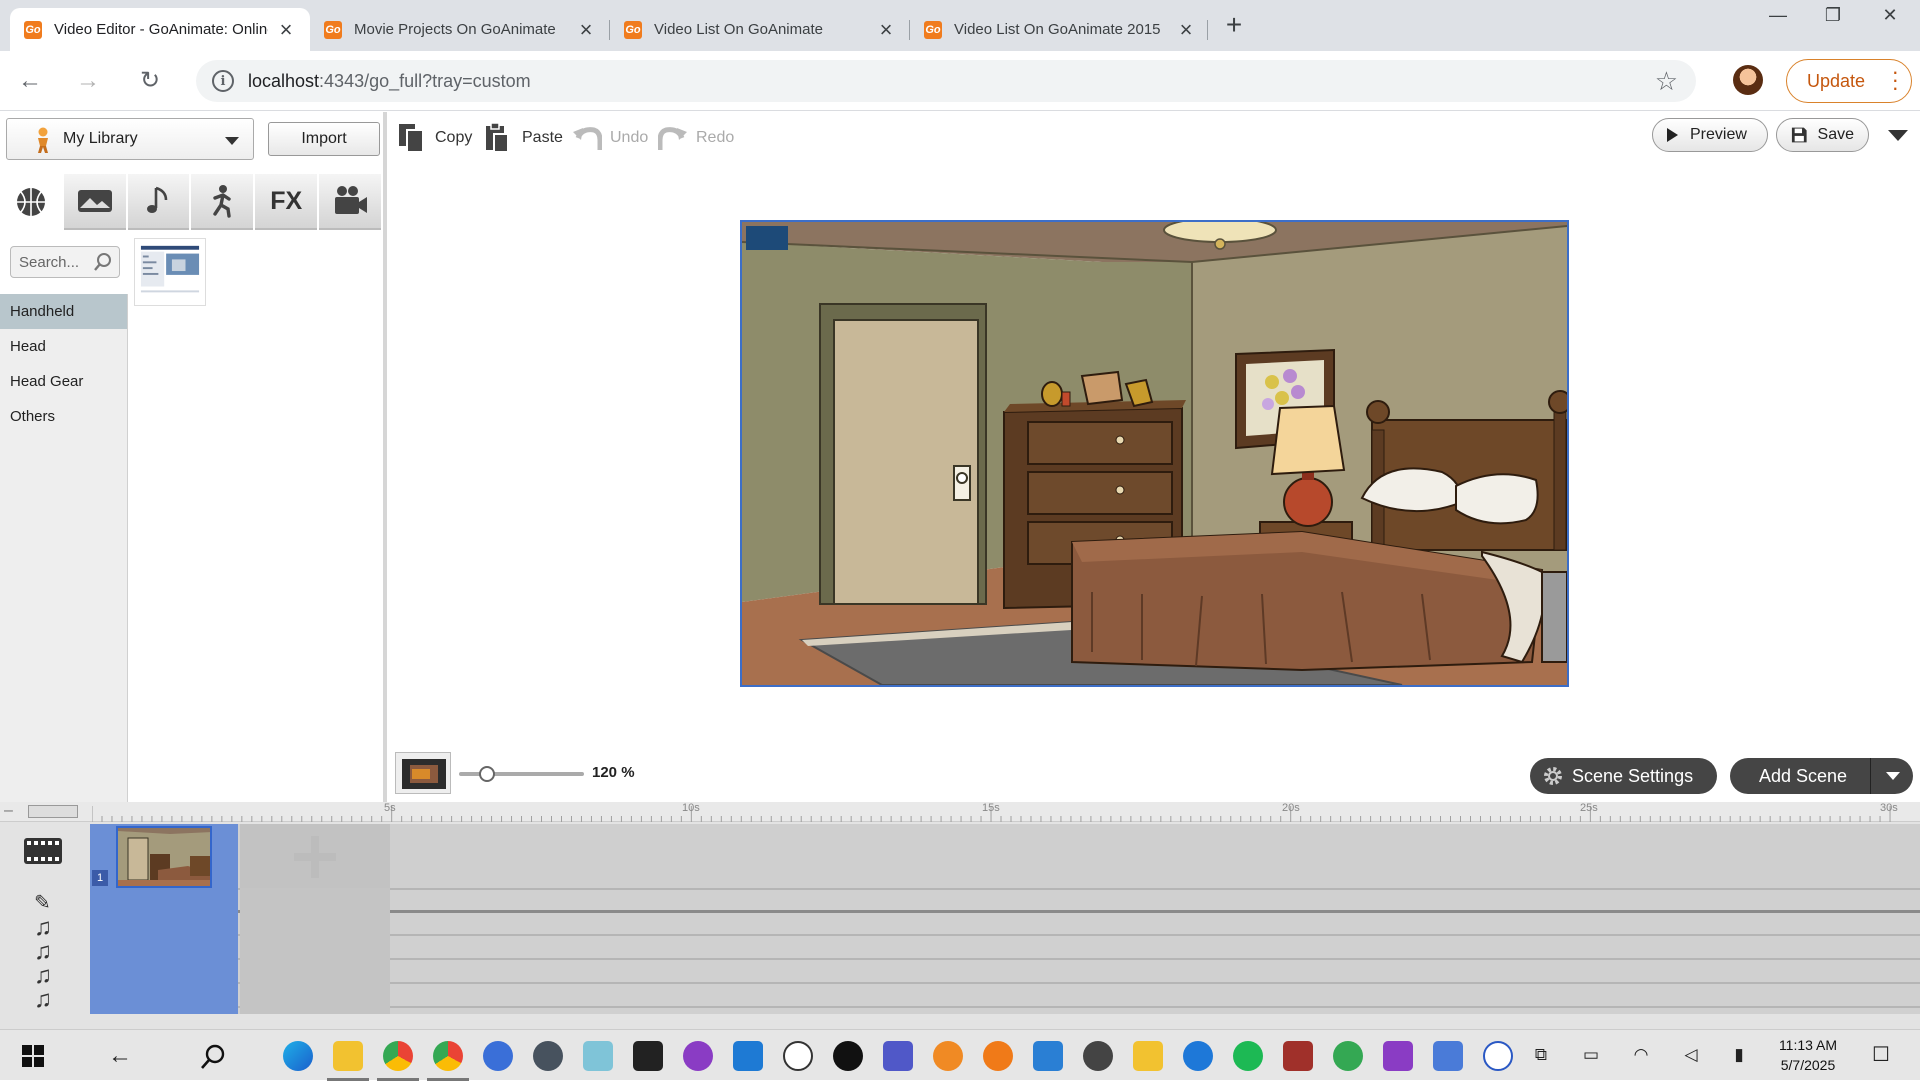 The image size is (1920, 1081). I want to click on info-icon: i, so click(223, 81).